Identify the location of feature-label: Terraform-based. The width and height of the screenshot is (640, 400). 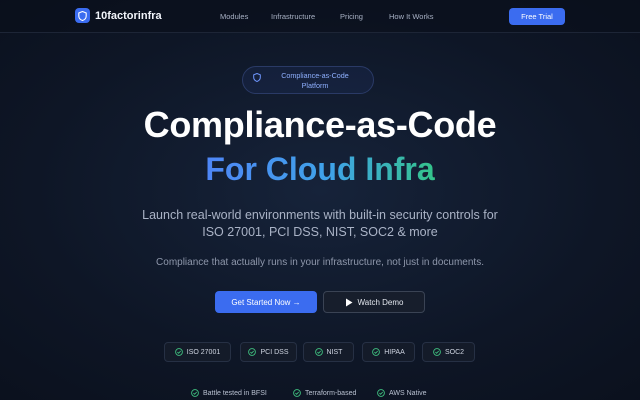
(331, 393).